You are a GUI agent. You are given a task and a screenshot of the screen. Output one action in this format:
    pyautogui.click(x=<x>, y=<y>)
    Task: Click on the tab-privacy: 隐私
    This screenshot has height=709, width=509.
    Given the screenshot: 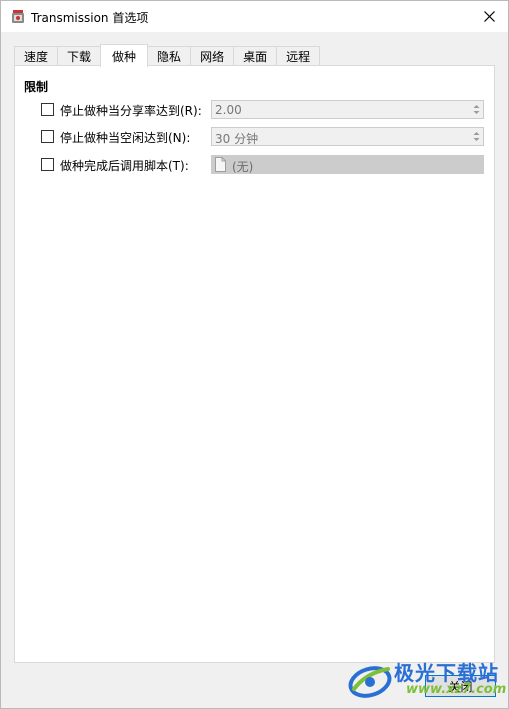 What is the action you would take?
    pyautogui.click(x=169, y=56)
    